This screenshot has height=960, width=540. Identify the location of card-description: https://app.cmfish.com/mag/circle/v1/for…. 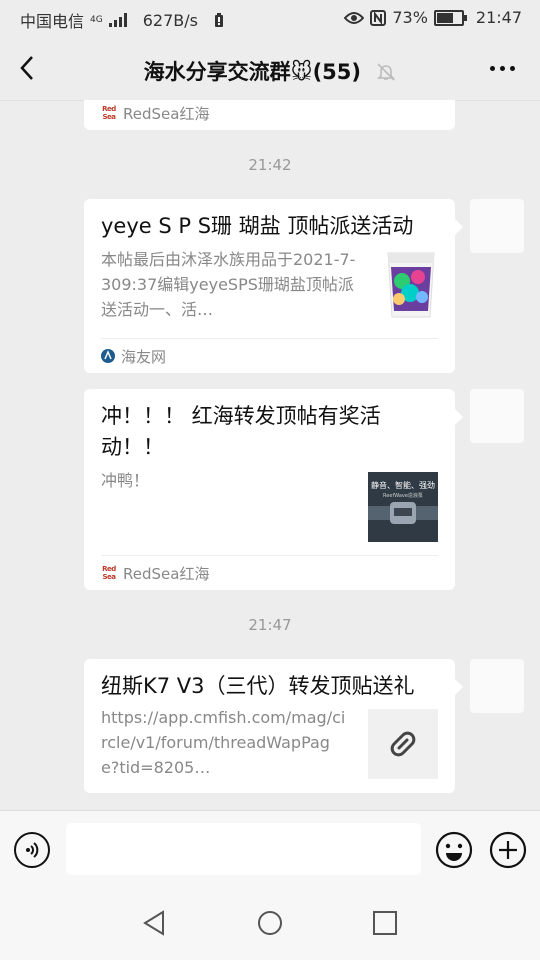
(223, 742).